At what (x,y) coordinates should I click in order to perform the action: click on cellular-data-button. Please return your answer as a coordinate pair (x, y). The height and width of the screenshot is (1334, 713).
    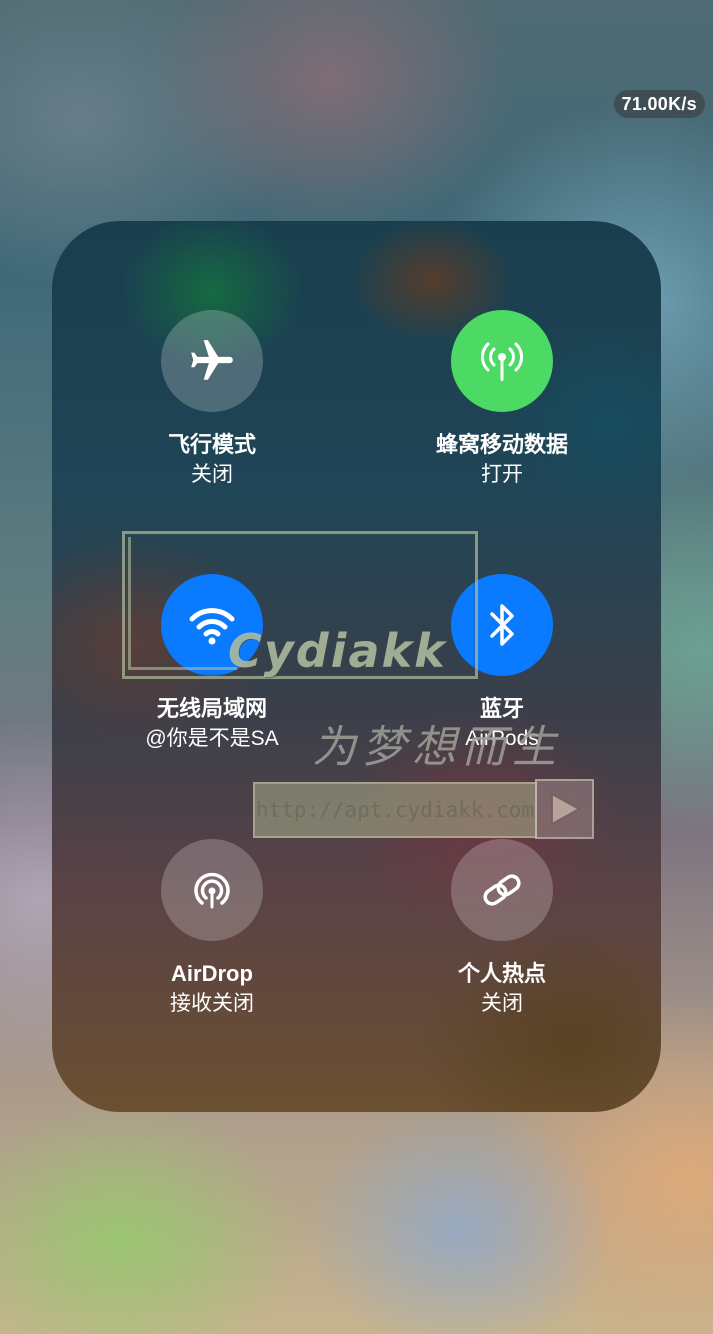
    Looking at the image, I should click on (502, 361).